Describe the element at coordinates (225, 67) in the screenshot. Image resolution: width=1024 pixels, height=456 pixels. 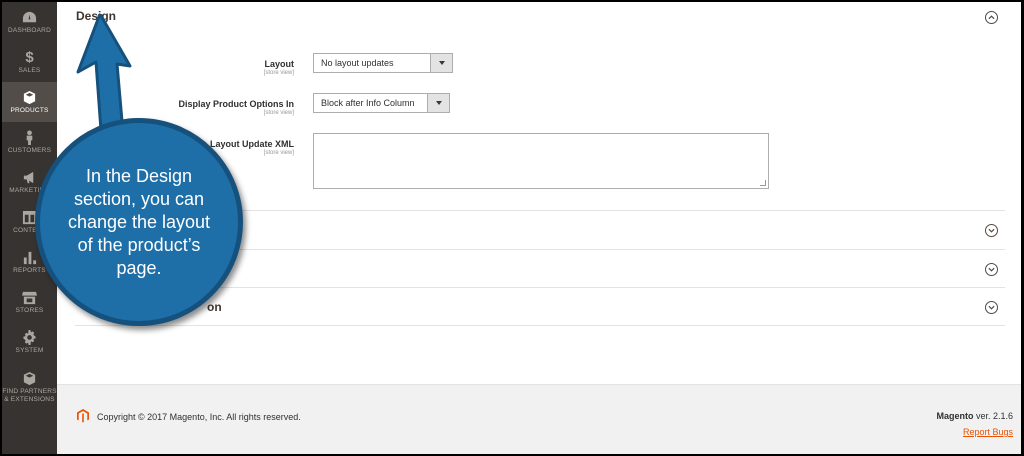
I see `layout-label: Layout [store view]` at that location.